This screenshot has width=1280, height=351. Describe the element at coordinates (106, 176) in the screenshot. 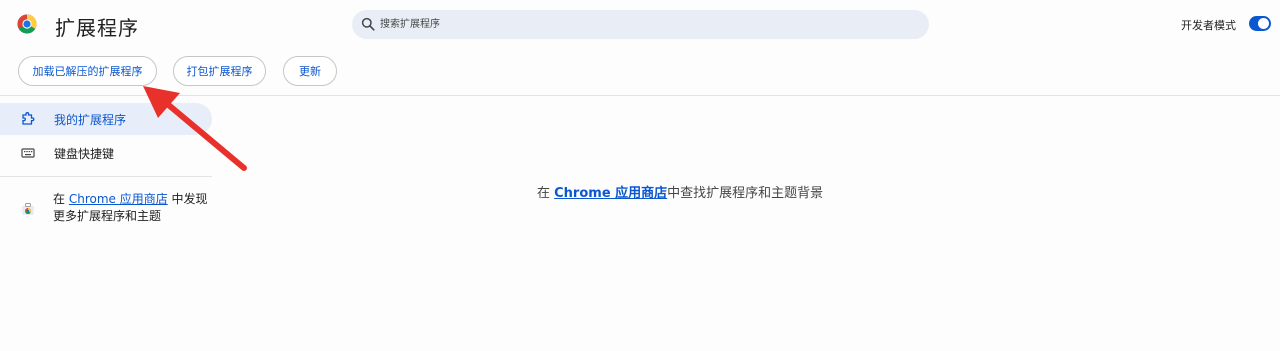

I see `sidebar-divider` at that location.